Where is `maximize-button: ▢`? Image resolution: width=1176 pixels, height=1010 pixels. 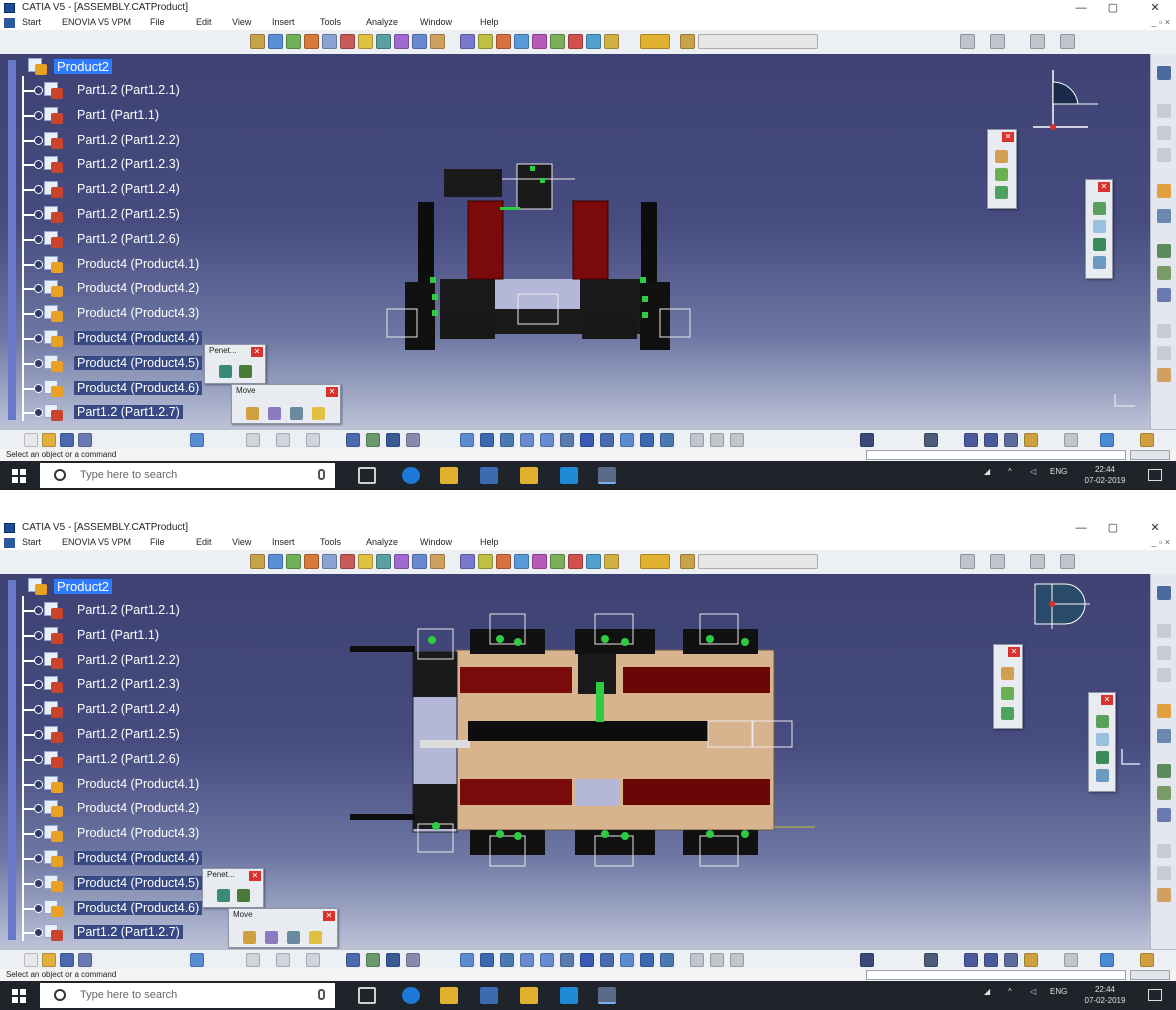
maximize-button: ▢ is located at coordinates (1113, 8).